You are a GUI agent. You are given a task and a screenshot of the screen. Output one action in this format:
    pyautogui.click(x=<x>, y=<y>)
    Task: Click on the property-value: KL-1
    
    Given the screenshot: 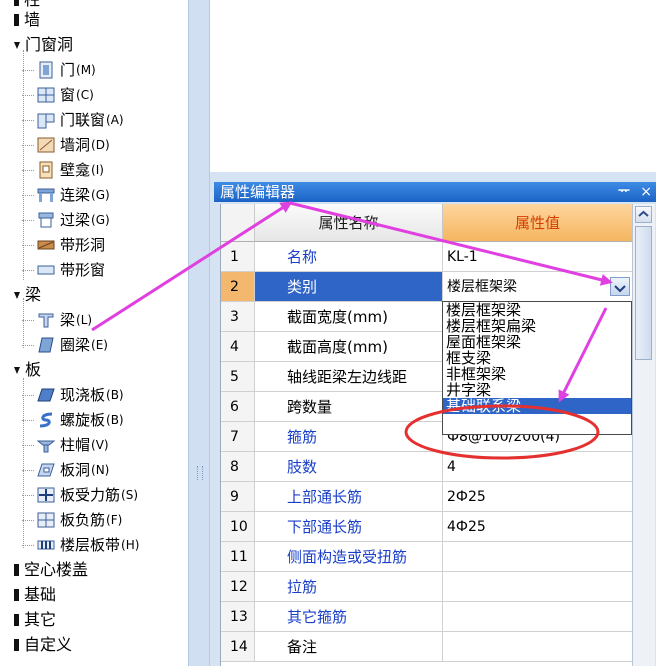 What is the action you would take?
    pyautogui.click(x=538, y=257)
    